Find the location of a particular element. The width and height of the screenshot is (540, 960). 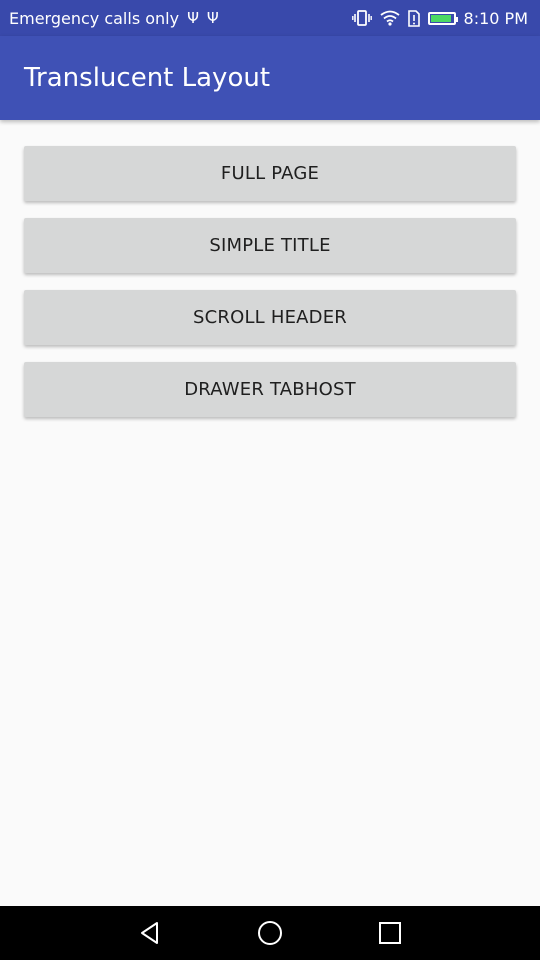

recents-button is located at coordinates (390, 933).